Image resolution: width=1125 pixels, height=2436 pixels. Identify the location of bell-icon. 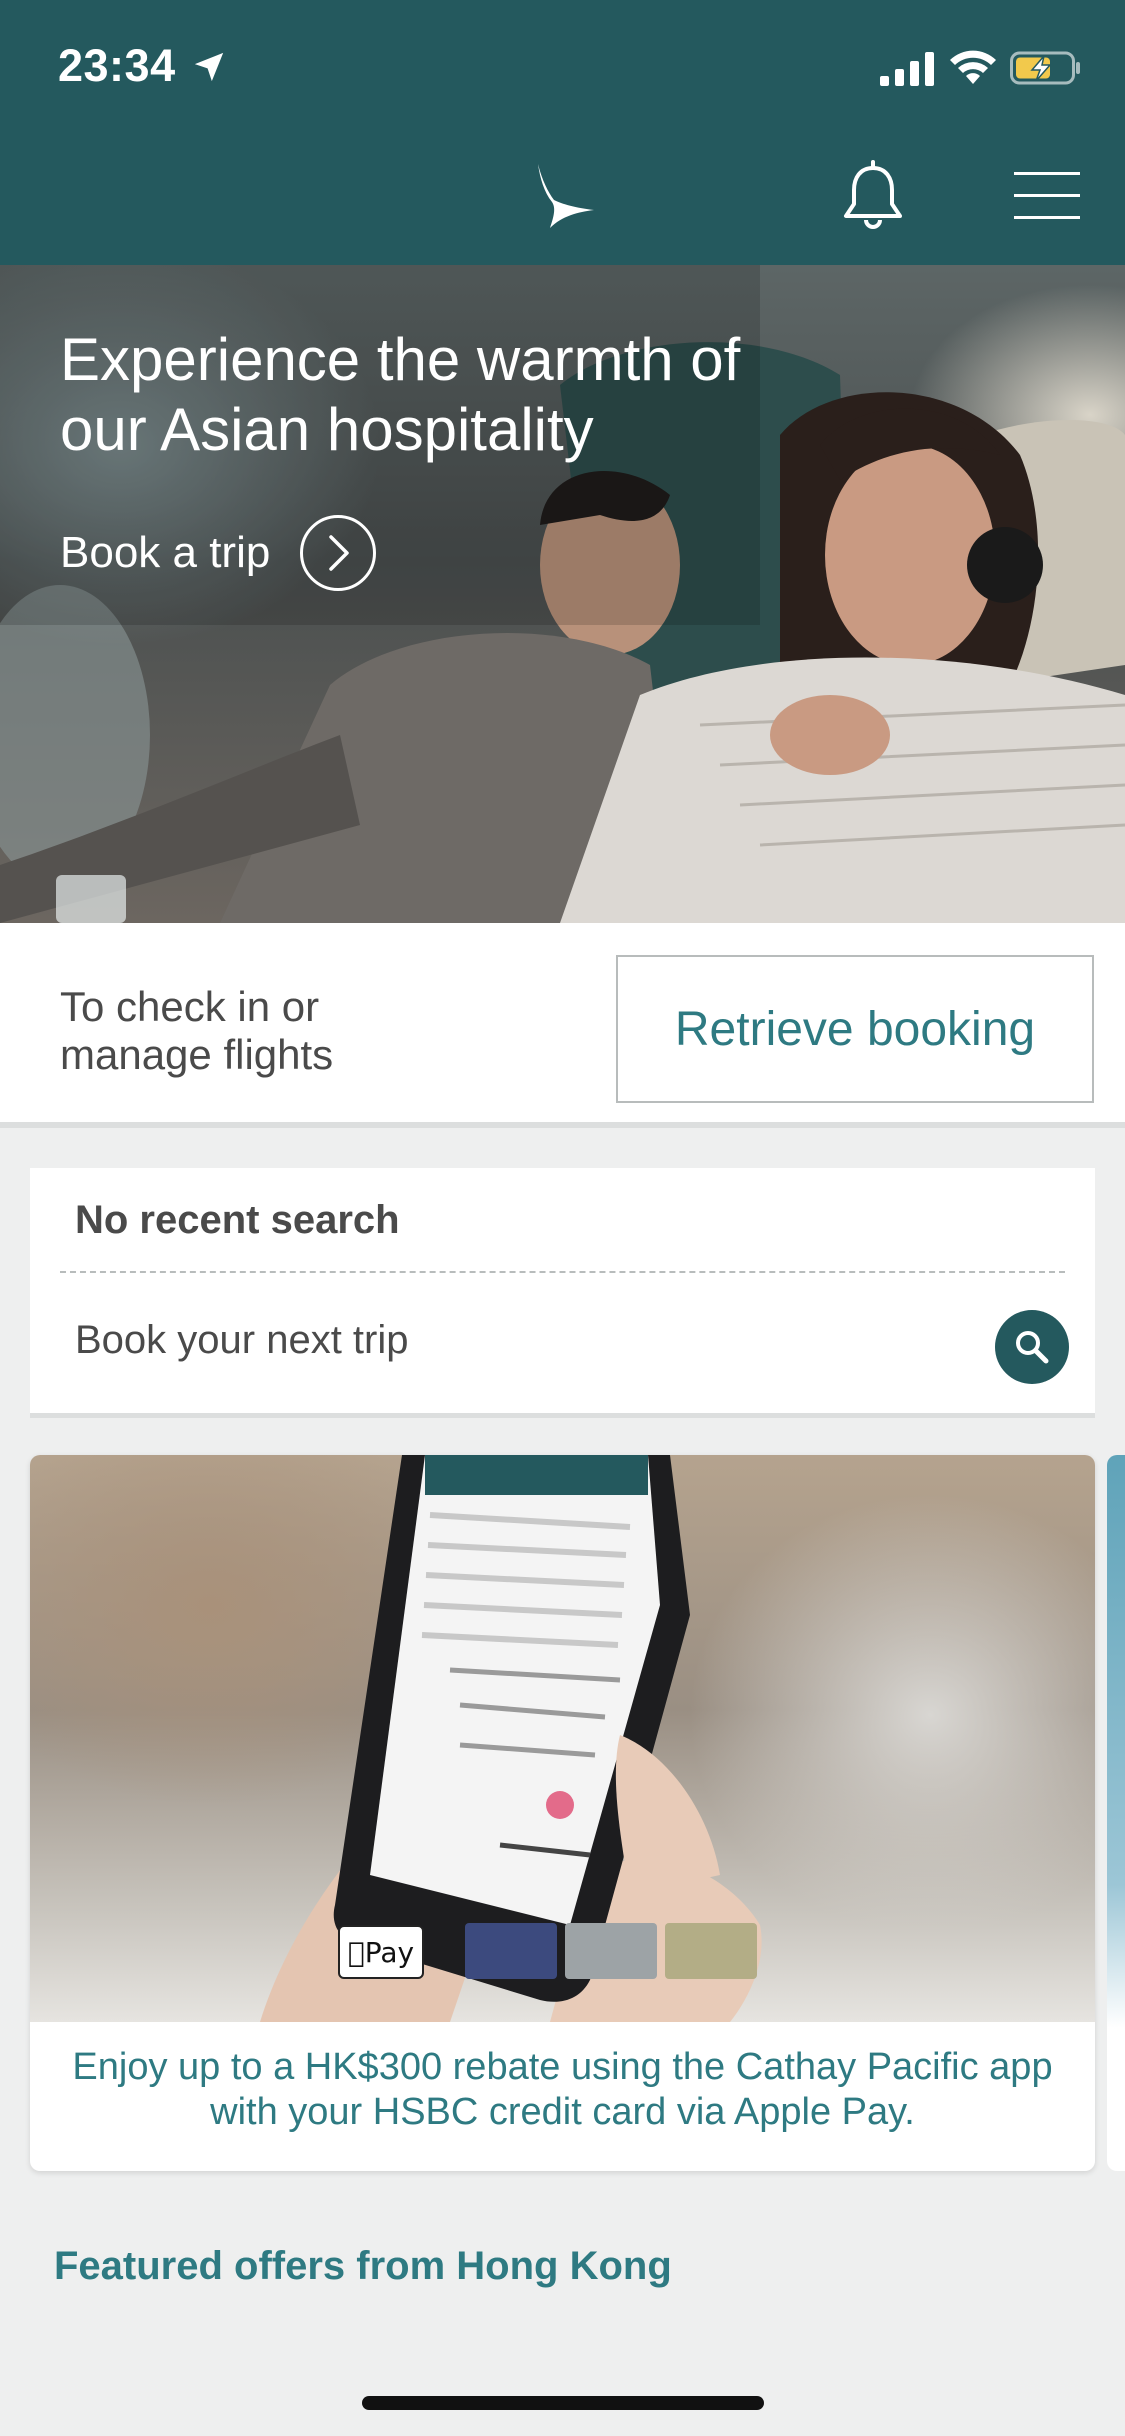
(873, 196).